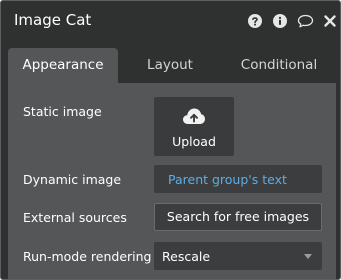 This screenshot has width=341, height=280. I want to click on tab-conditional: Conditional, so click(279, 65).